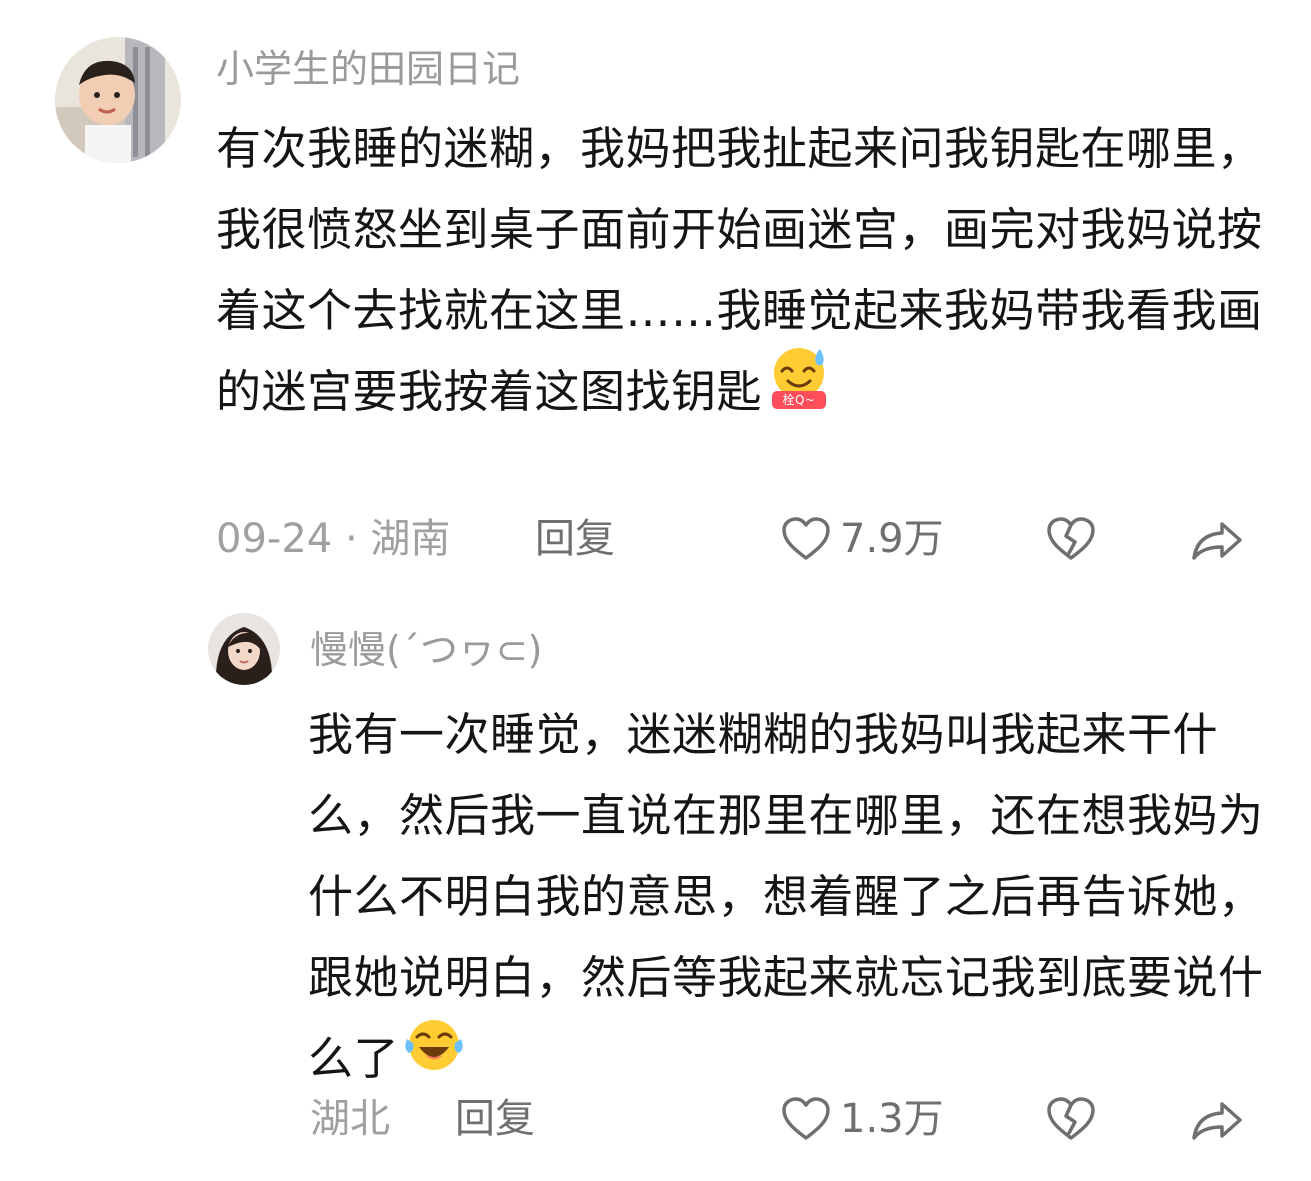 The image size is (1311, 1181). What do you see at coordinates (426, 650) in the screenshot?
I see `comment-username: 慢慢(´つヮ⊂)` at bounding box center [426, 650].